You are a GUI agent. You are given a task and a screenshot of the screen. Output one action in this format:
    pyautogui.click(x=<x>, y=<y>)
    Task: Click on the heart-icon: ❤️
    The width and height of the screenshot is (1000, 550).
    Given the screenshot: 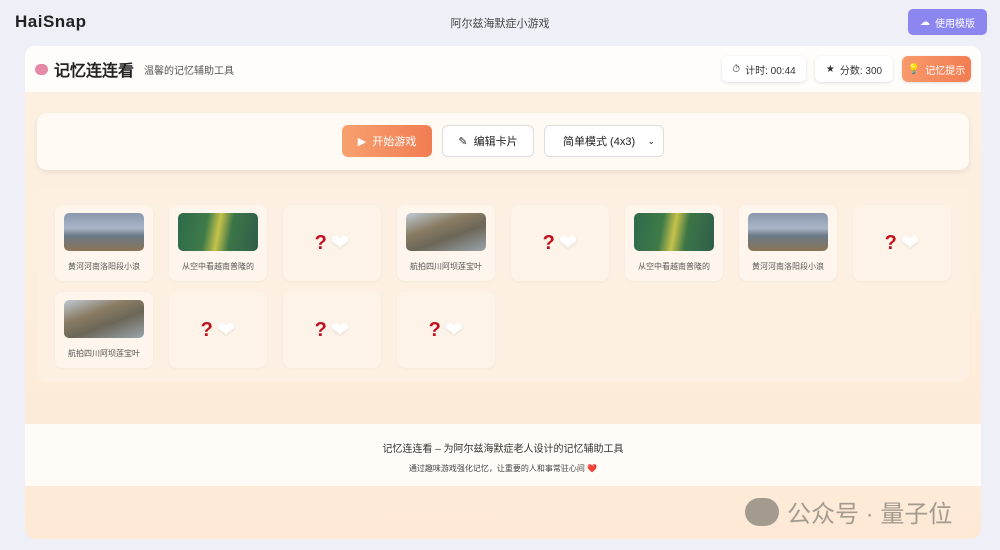 What is the action you would take?
    pyautogui.click(x=592, y=468)
    